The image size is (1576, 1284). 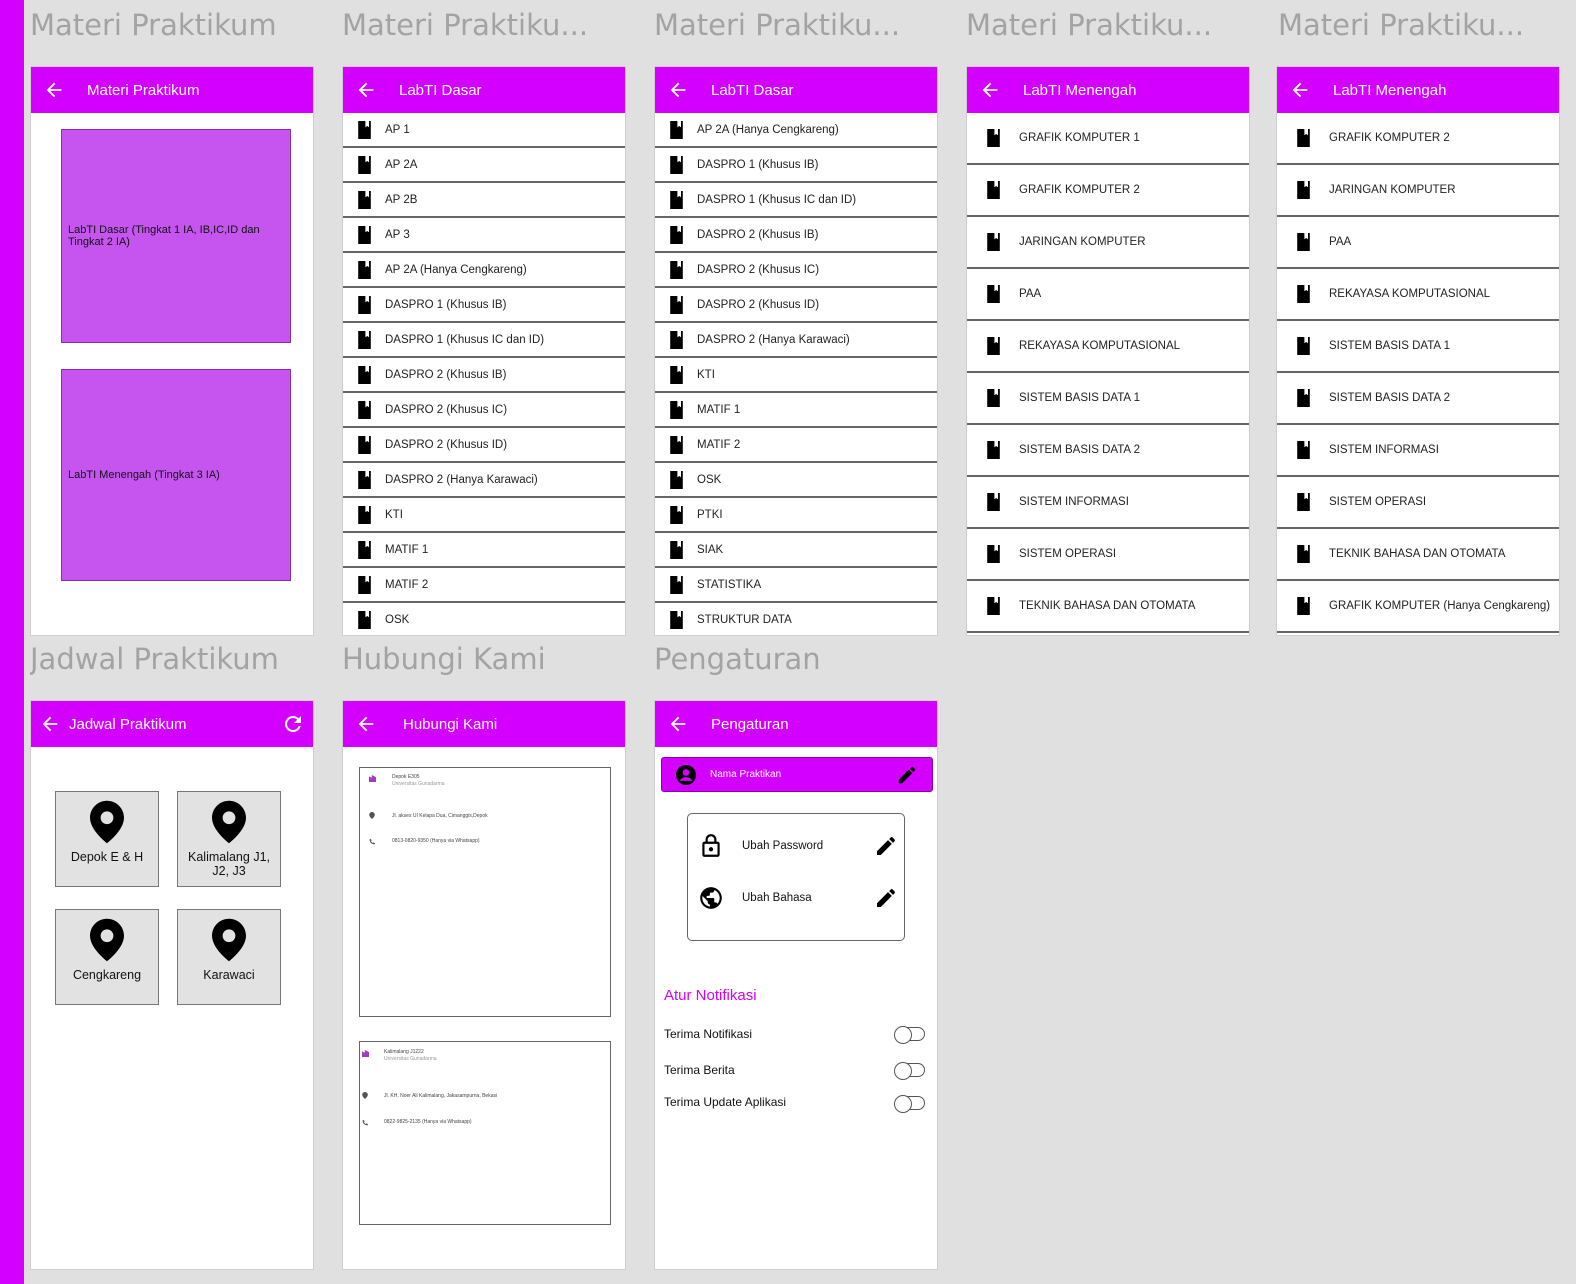 What do you see at coordinates (798, 898) in the screenshot?
I see `change-language-row: Ubah Bahasa` at bounding box center [798, 898].